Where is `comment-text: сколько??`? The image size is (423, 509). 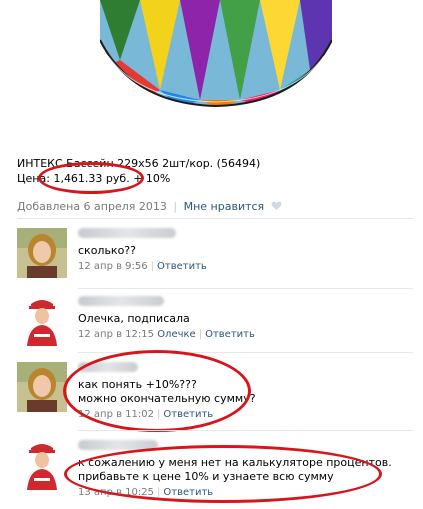
comment-text: сколько?? is located at coordinates (107, 250).